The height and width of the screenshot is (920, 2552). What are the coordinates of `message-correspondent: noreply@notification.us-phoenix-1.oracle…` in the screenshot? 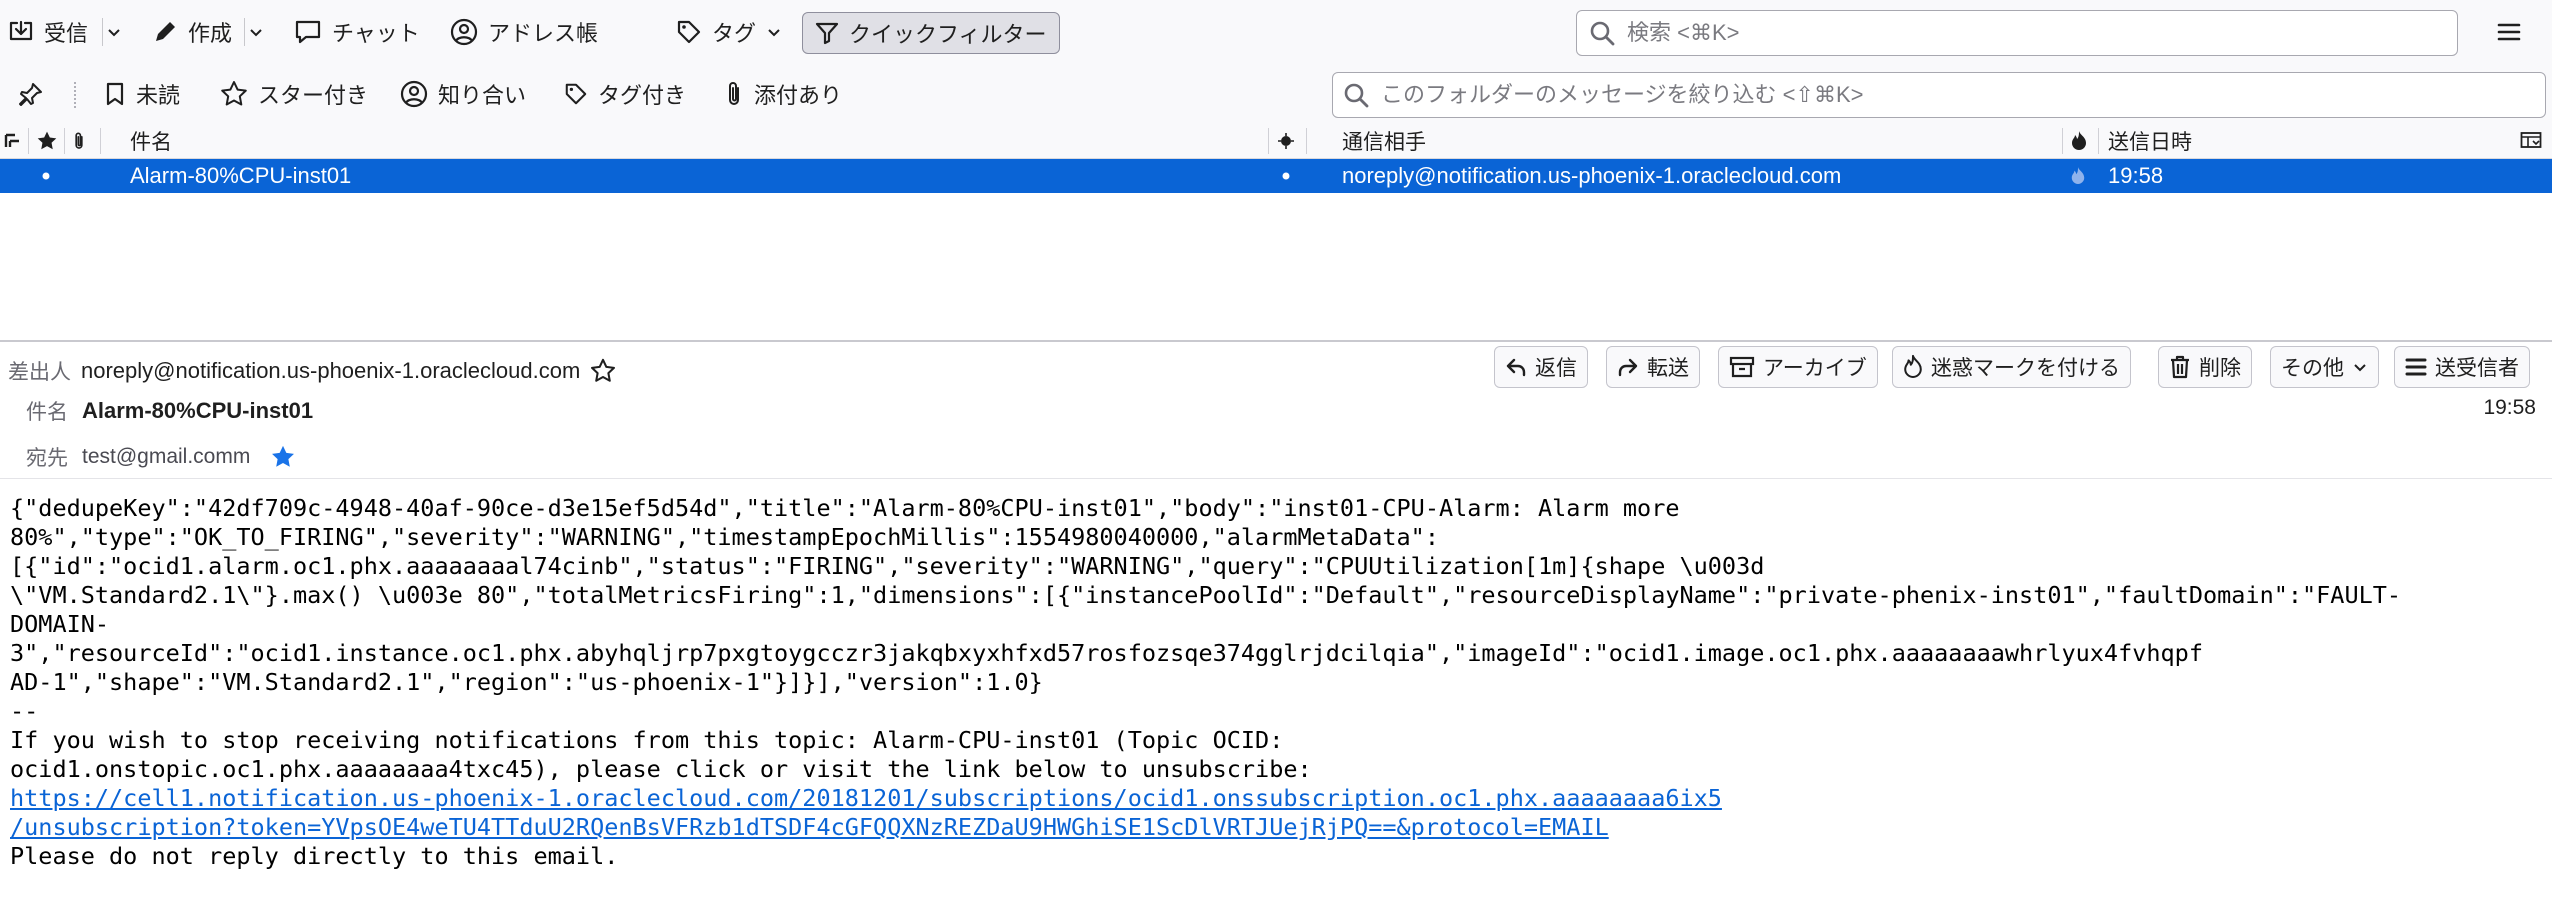 It's located at (1592, 175).